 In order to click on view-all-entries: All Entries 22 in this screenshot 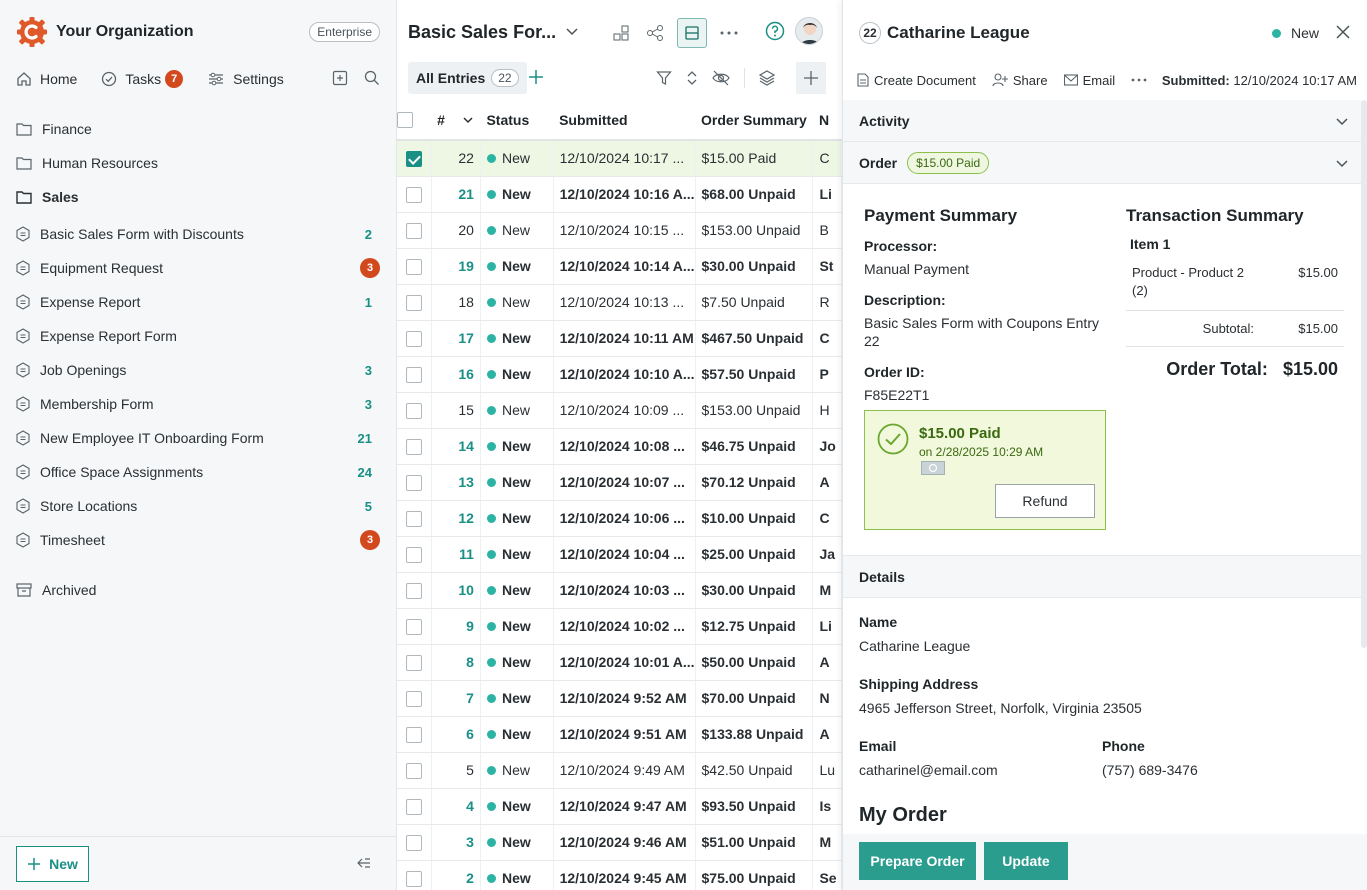, I will do `click(467, 78)`.